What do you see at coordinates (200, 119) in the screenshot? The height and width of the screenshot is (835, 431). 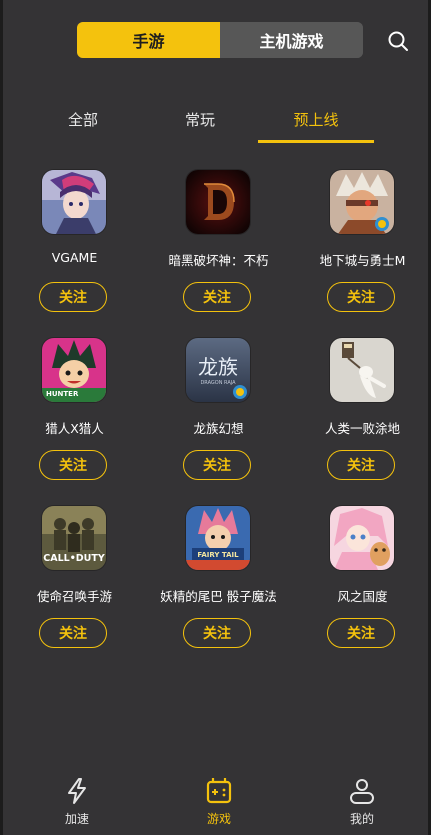 I see `tab-frequent: 常玩` at bounding box center [200, 119].